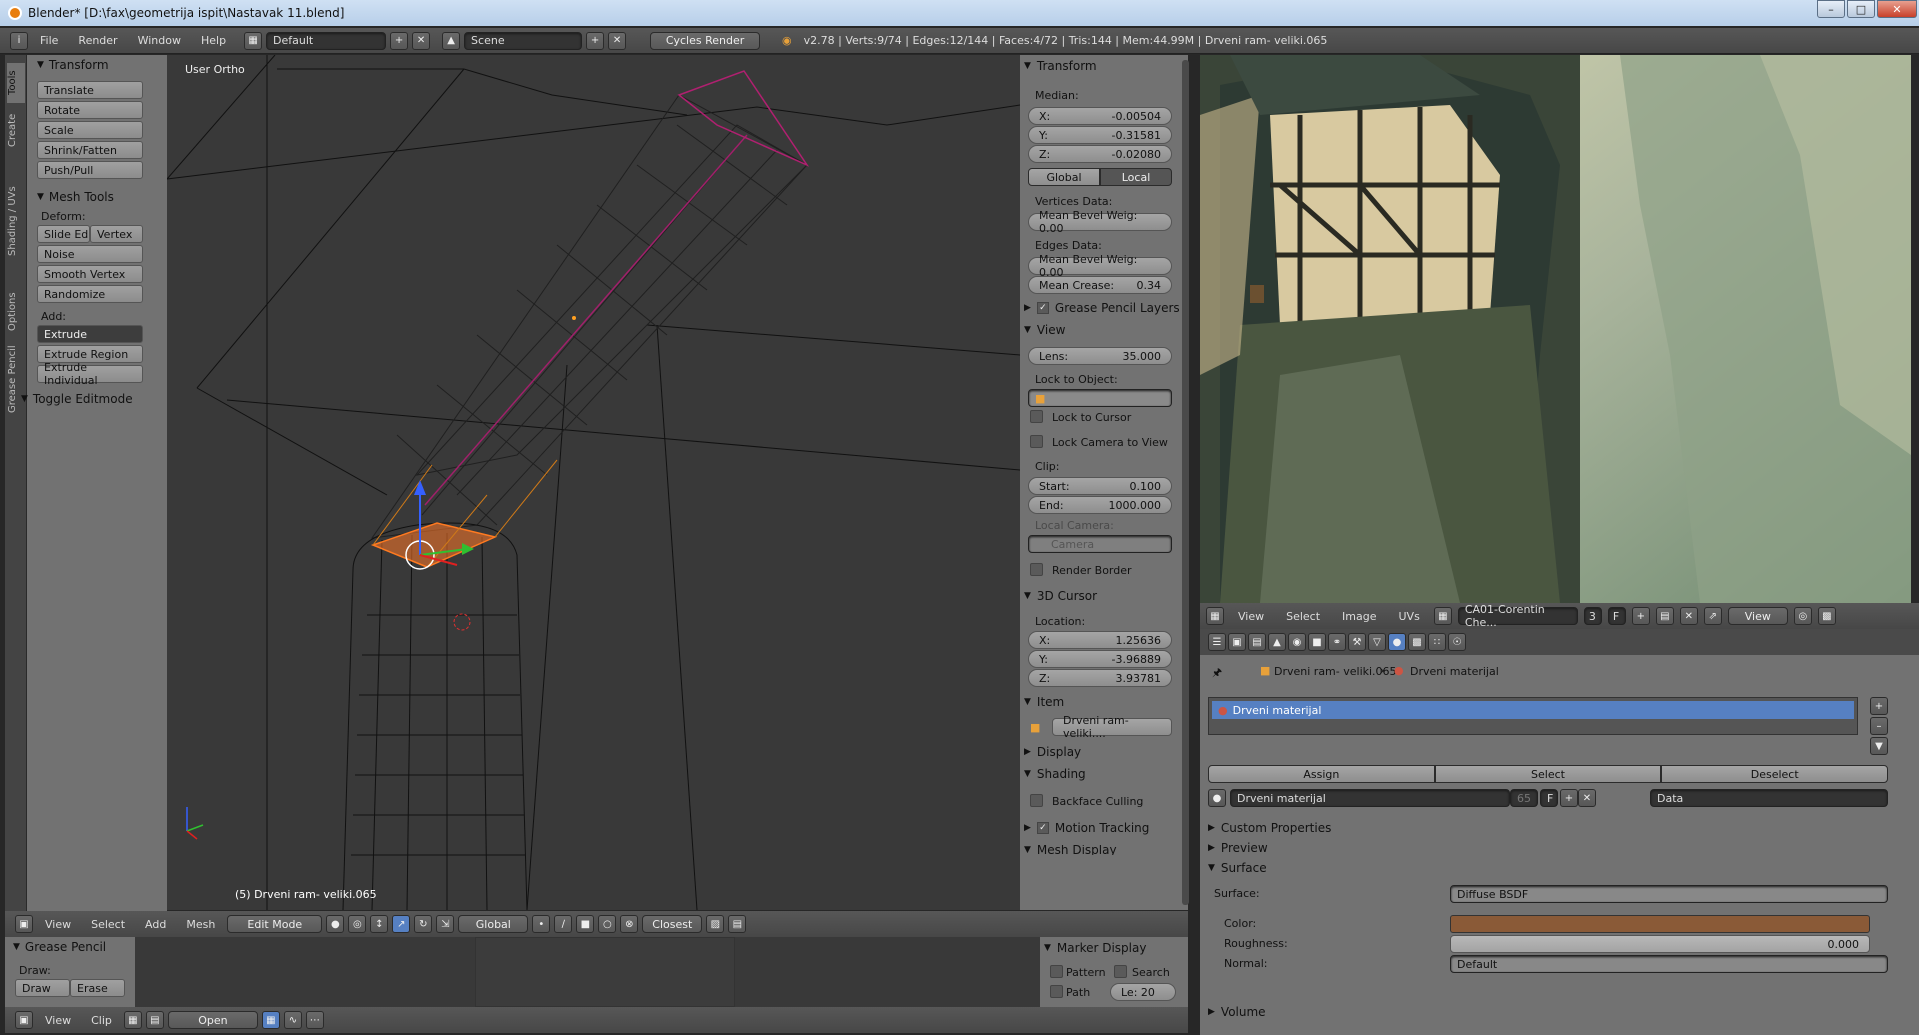 The height and width of the screenshot is (1035, 1919). What do you see at coordinates (1237, 1012) in the screenshot?
I see `volume-header: ▶ Volume` at bounding box center [1237, 1012].